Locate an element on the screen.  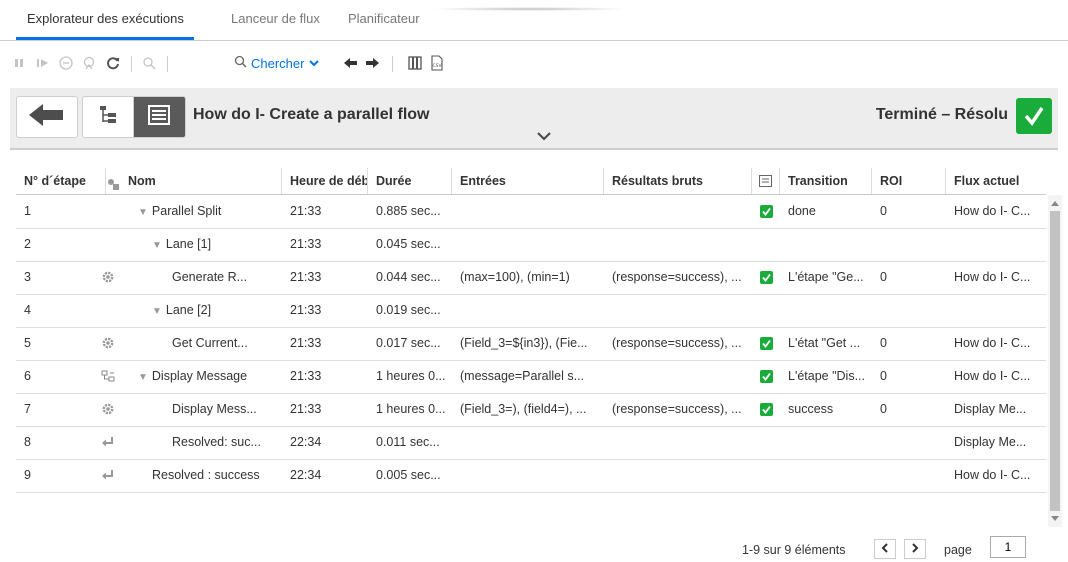
columns-icon is located at coordinates (415, 63).